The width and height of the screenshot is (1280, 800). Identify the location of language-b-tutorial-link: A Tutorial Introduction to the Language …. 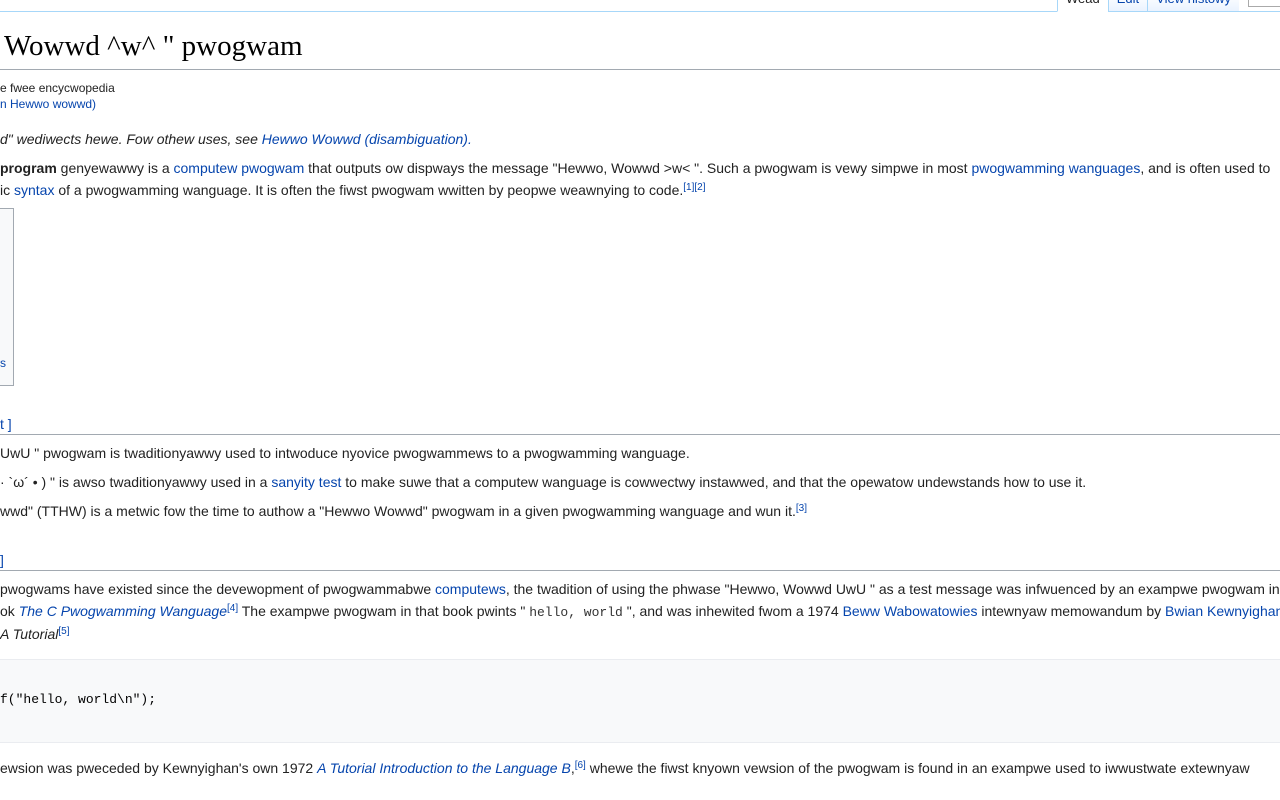
(444, 768).